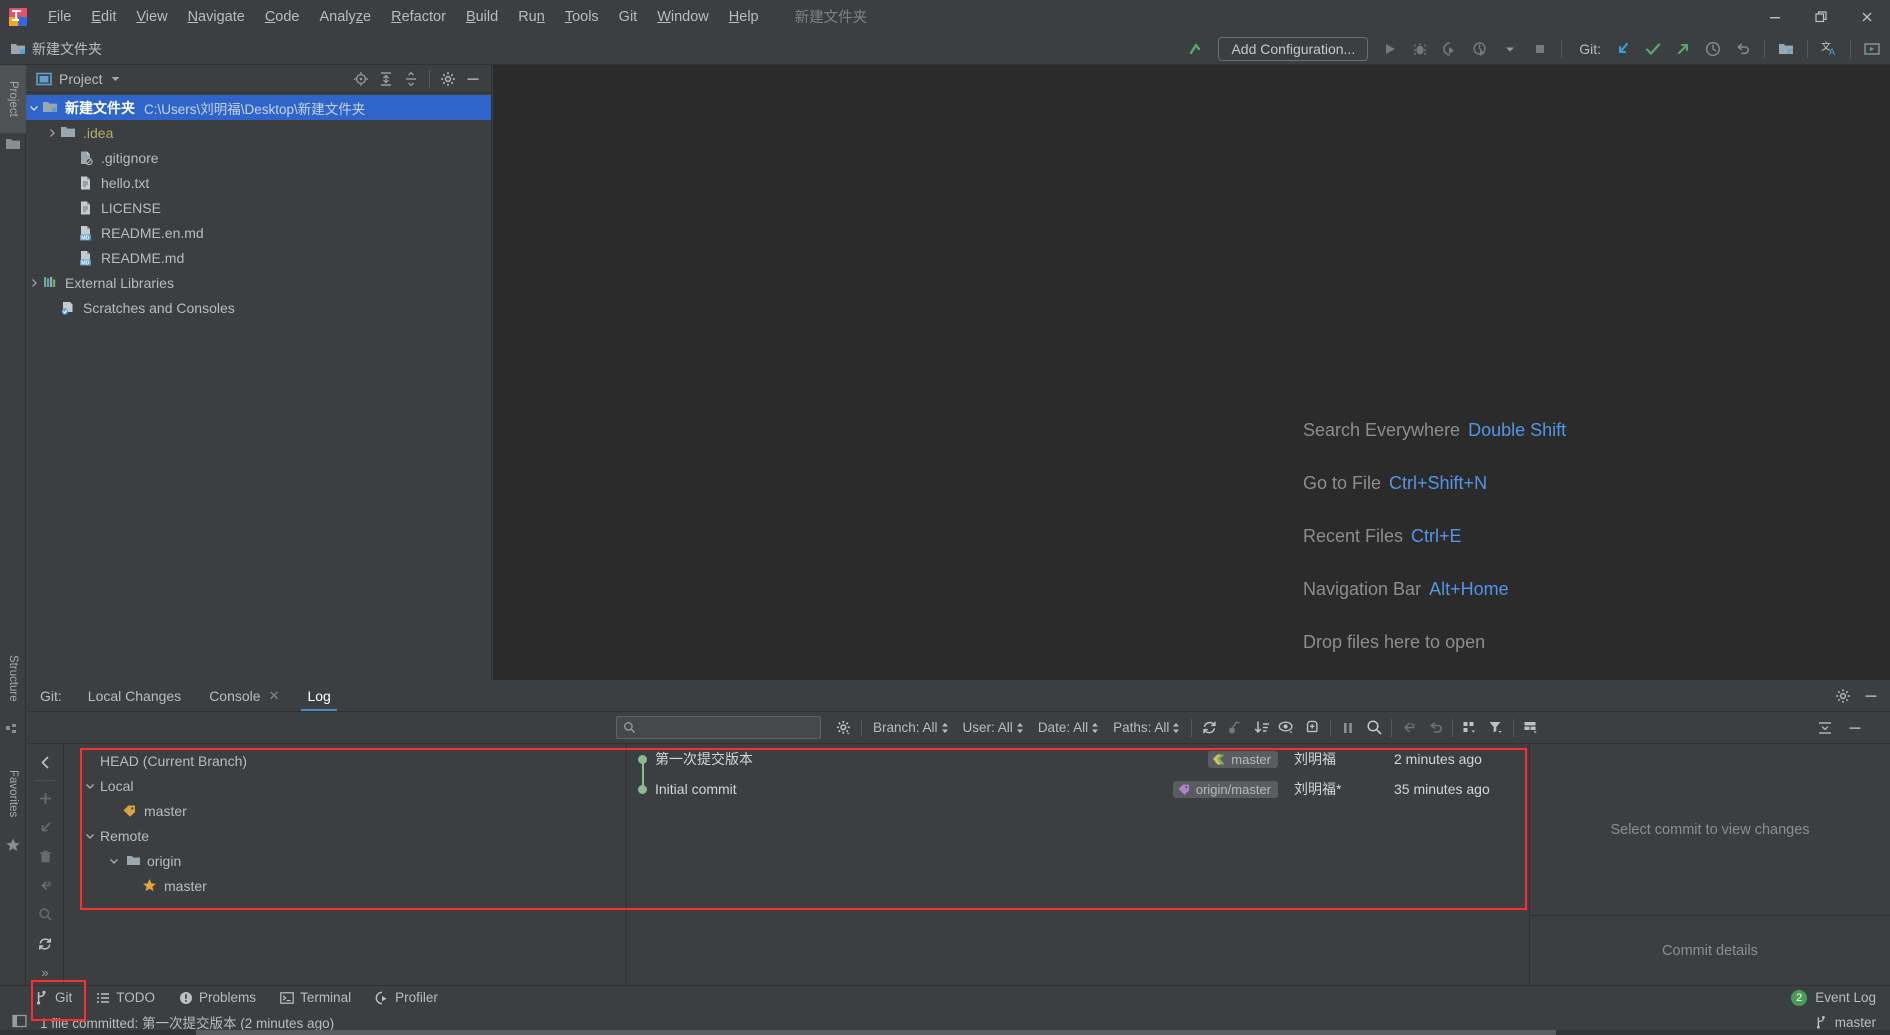  What do you see at coordinates (876, 1032) in the screenshot?
I see `horizontal-scrollbar-thumb` at bounding box center [876, 1032].